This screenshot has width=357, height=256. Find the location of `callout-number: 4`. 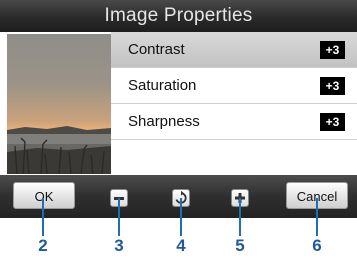

callout-number: 4 is located at coordinates (181, 245).